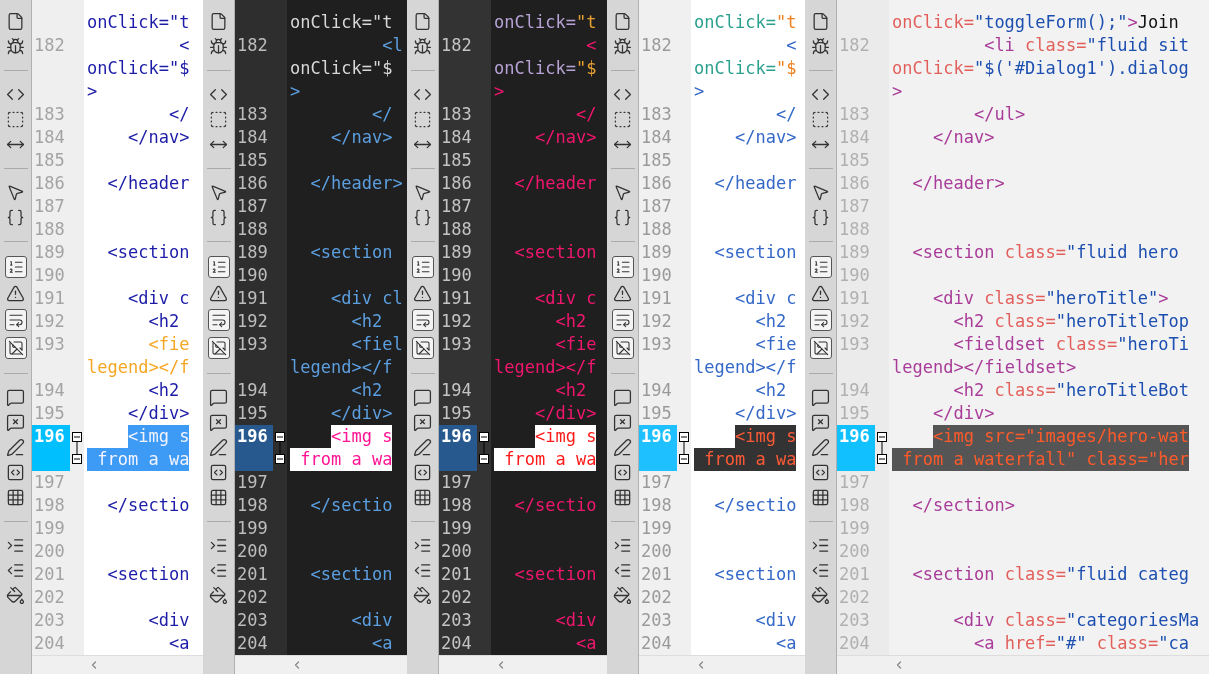 The image size is (1209, 674). Describe the element at coordinates (49, 137) in the screenshot. I see `line-number: 184` at that location.